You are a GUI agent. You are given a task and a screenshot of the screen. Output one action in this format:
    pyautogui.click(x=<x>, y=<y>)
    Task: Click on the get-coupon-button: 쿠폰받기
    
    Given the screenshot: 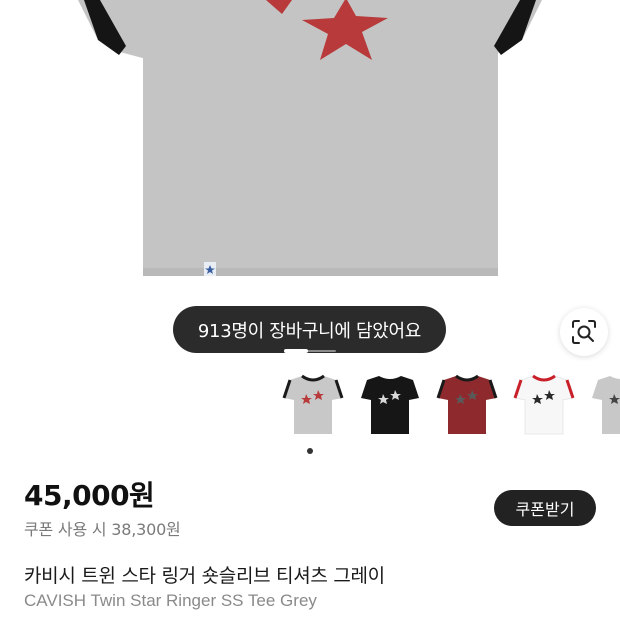 What is the action you would take?
    pyautogui.click(x=545, y=508)
    